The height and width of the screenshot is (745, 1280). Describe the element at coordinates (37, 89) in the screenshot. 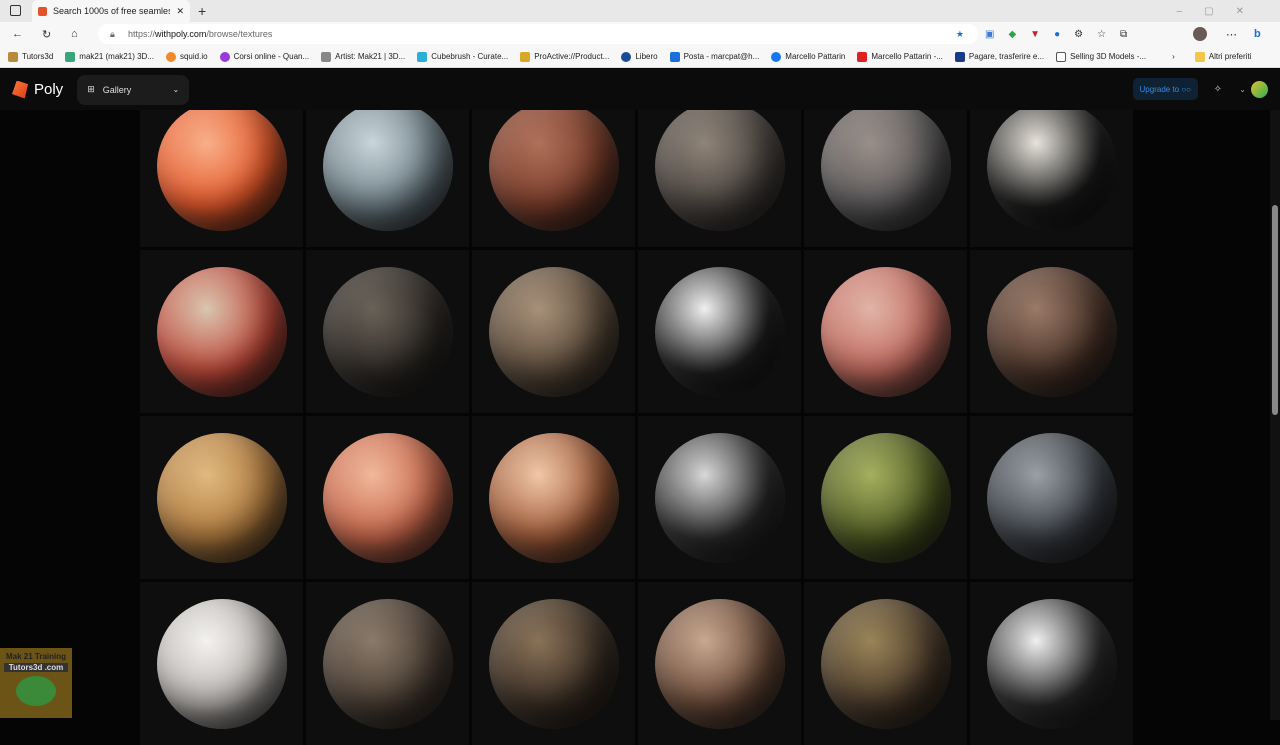

I see `poly-logo: Poly` at that location.